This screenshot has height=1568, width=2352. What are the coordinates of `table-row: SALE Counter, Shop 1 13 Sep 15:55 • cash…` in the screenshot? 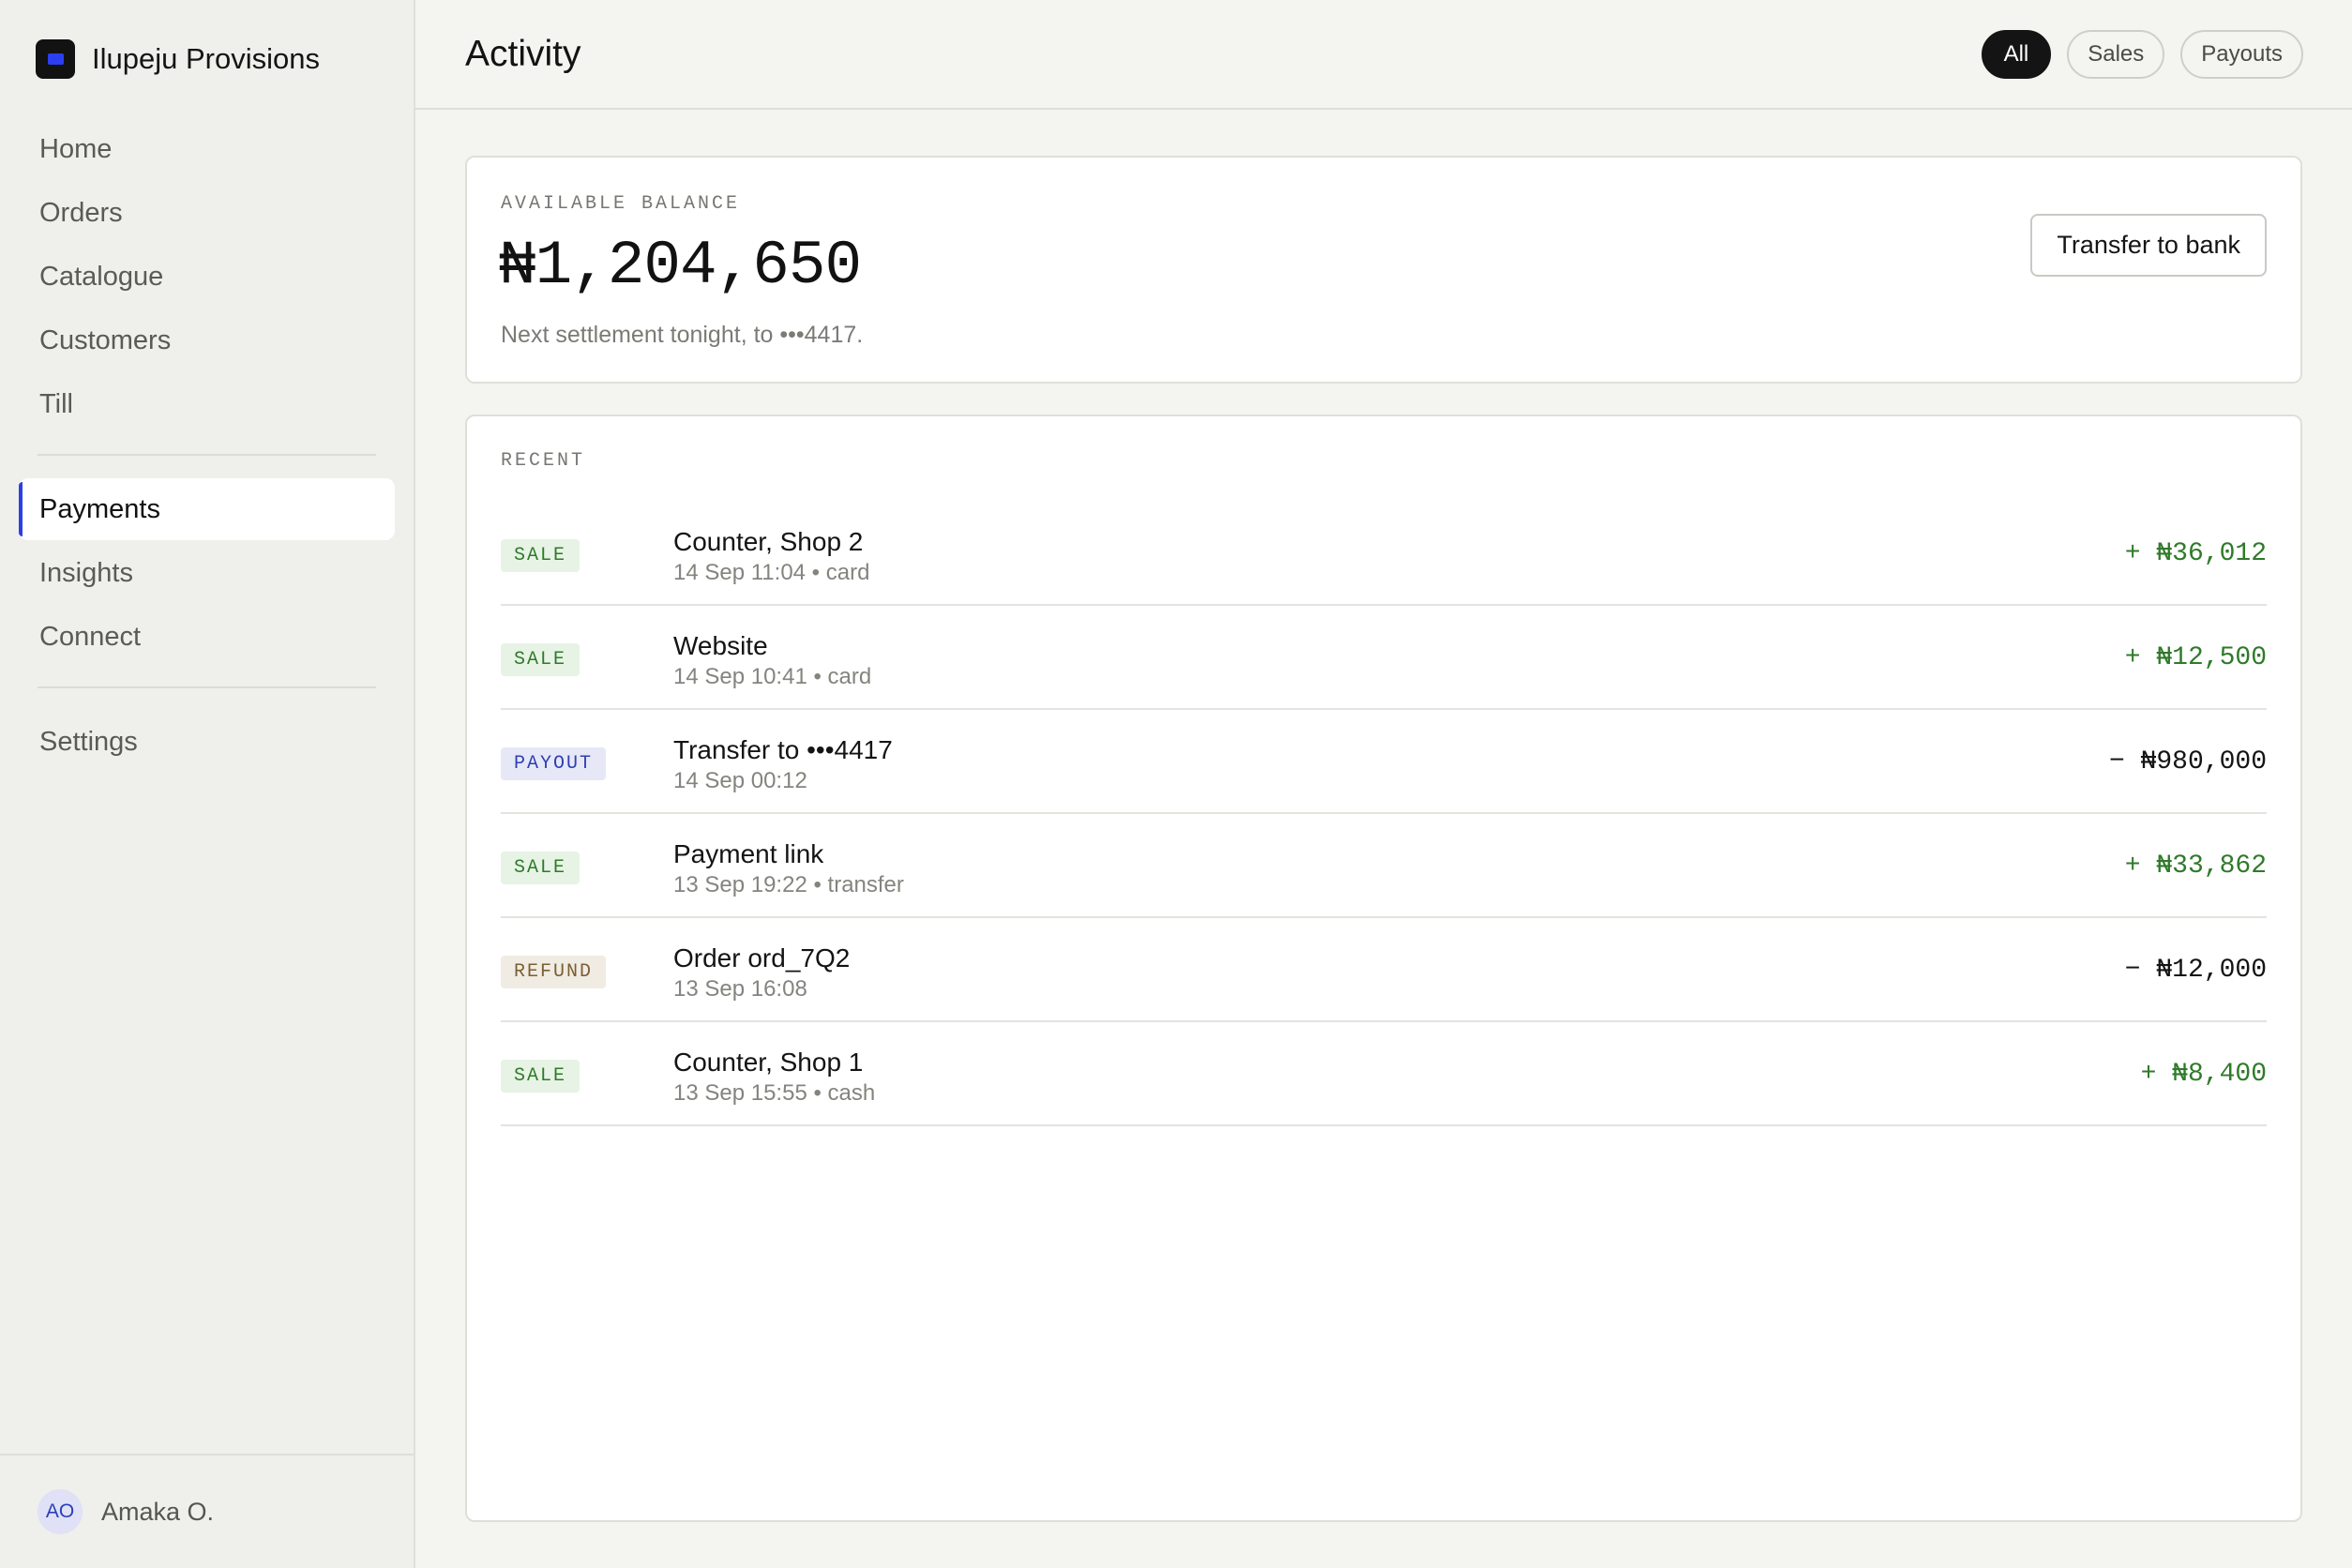 It's located at (1384, 1074).